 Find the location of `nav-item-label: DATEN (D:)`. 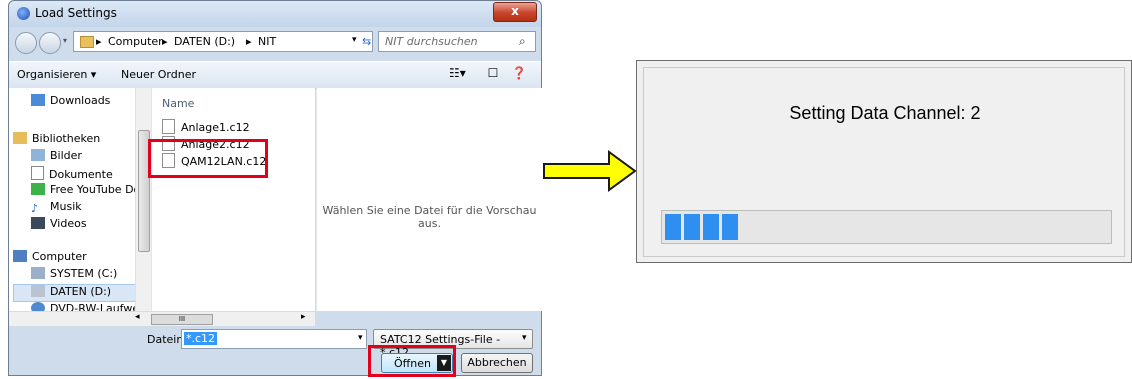

nav-item-label: DATEN (D:) is located at coordinates (81, 291).